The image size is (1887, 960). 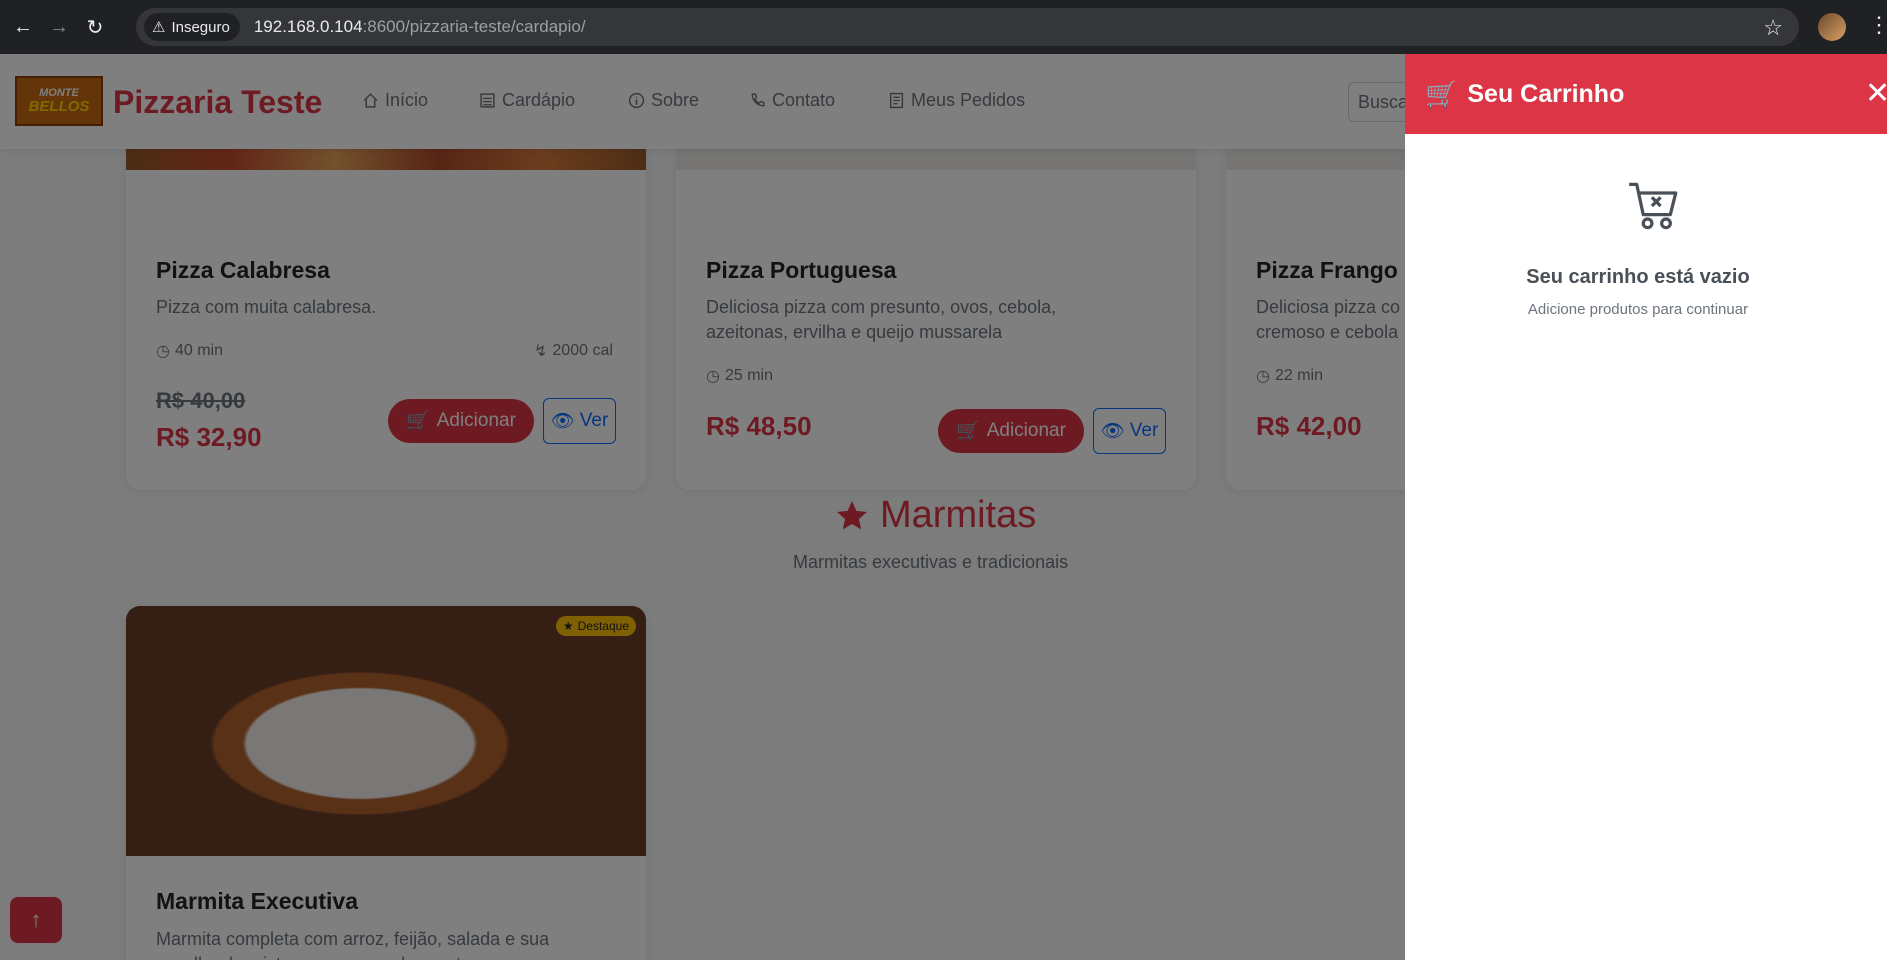 What do you see at coordinates (1646, 94) in the screenshot?
I see `cart-header: 🛒 Seu Carrinho ✕` at bounding box center [1646, 94].